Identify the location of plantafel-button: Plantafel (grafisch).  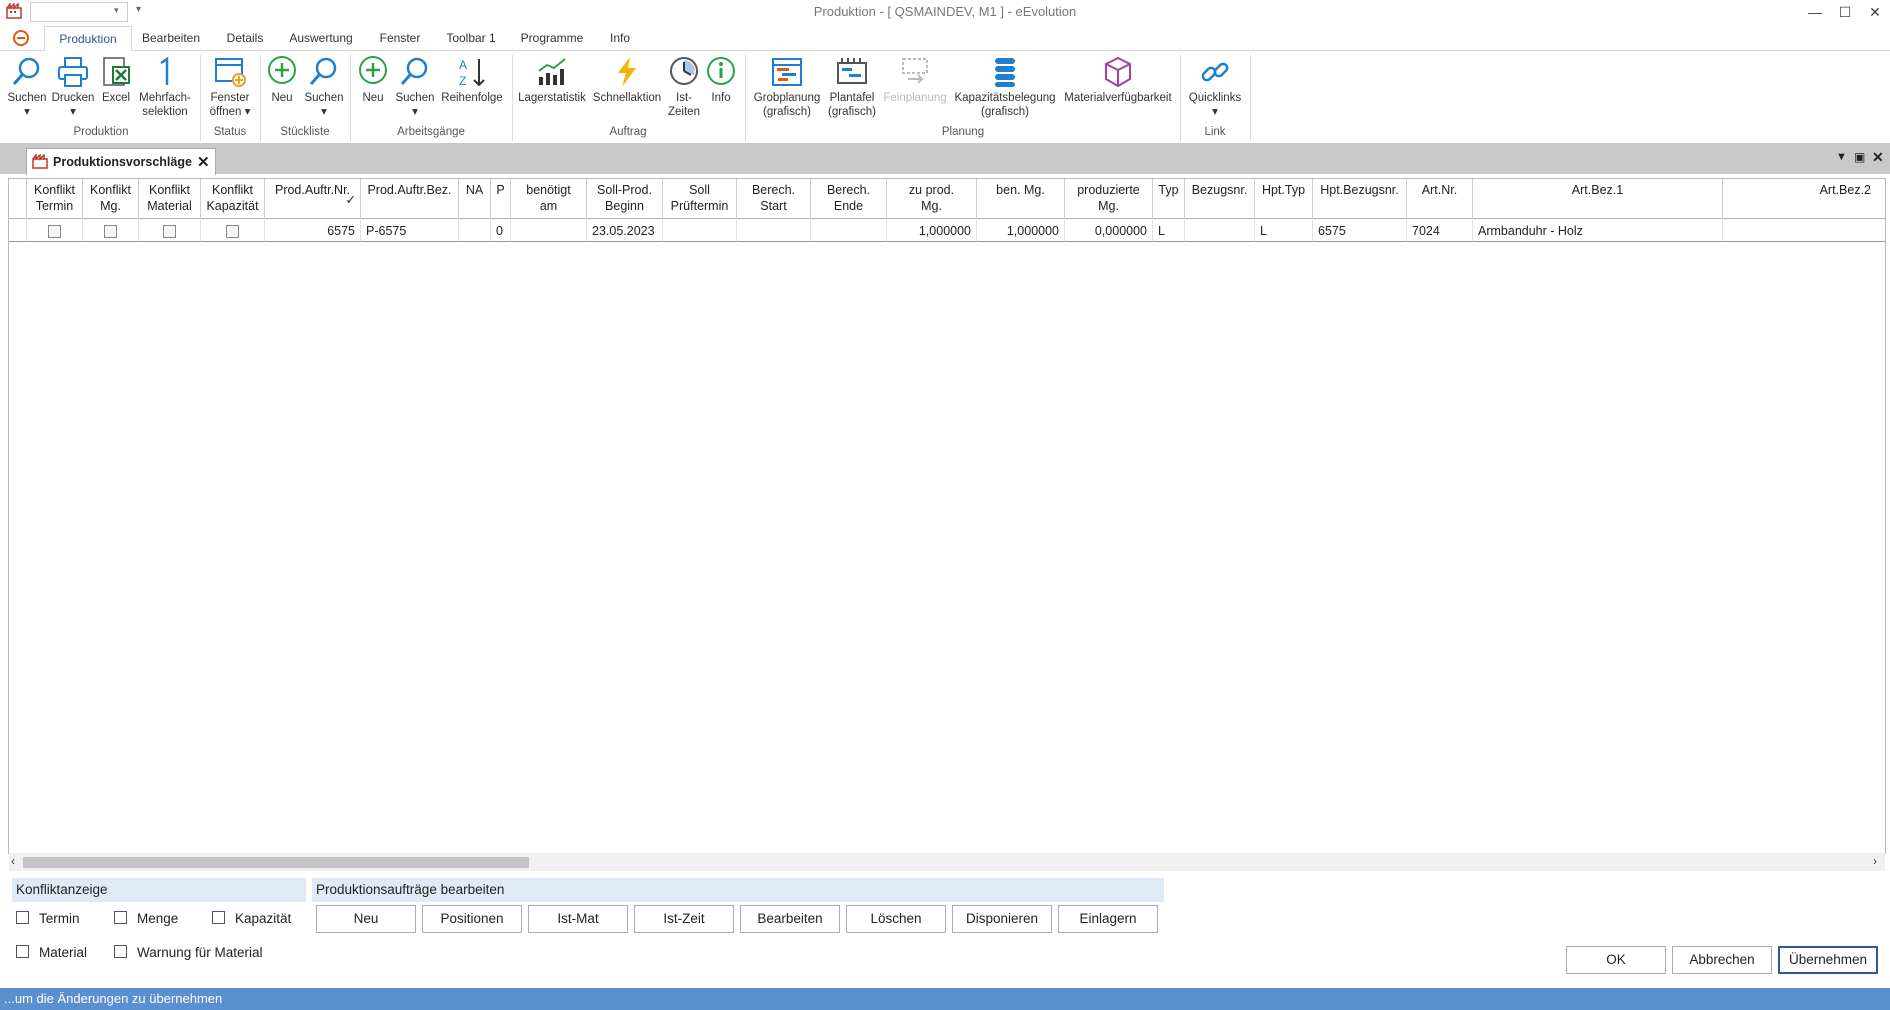
(852, 87).